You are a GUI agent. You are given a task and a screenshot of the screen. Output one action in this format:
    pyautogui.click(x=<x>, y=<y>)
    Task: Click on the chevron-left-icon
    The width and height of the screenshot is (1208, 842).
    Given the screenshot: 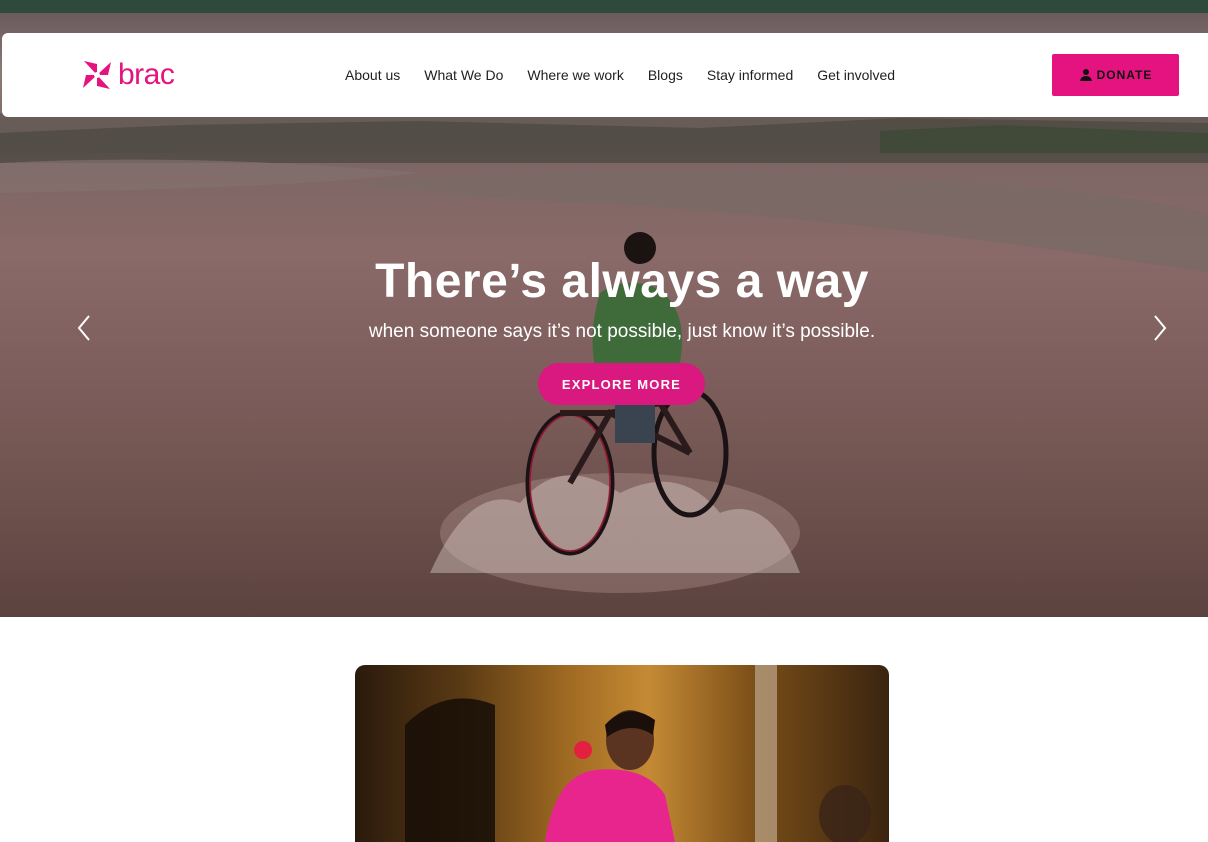 What is the action you would take?
    pyautogui.click(x=85, y=328)
    